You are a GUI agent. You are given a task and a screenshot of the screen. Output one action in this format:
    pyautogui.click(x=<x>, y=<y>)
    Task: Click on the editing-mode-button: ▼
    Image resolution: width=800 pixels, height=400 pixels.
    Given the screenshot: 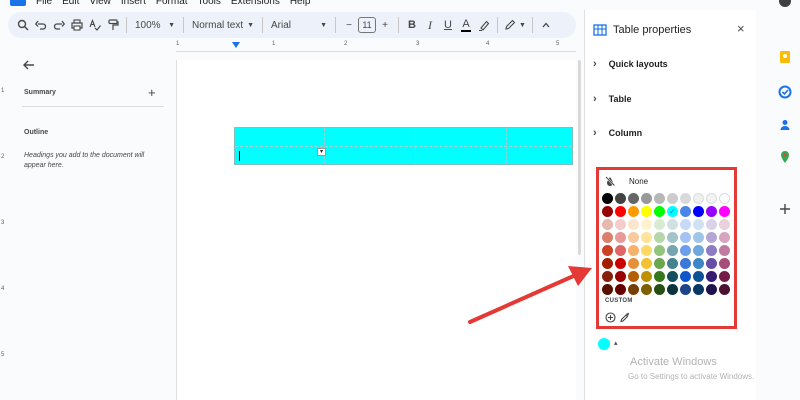 What is the action you would take?
    pyautogui.click(x=515, y=25)
    